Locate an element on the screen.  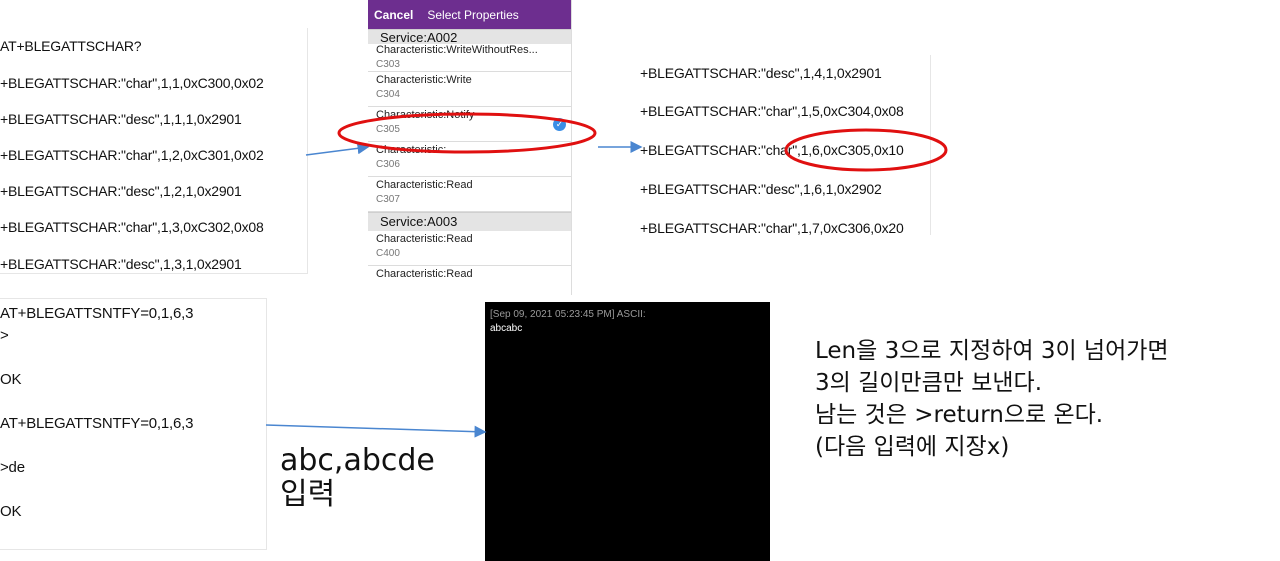
arrow-terminal-to-phone is located at coordinates (337, 149).